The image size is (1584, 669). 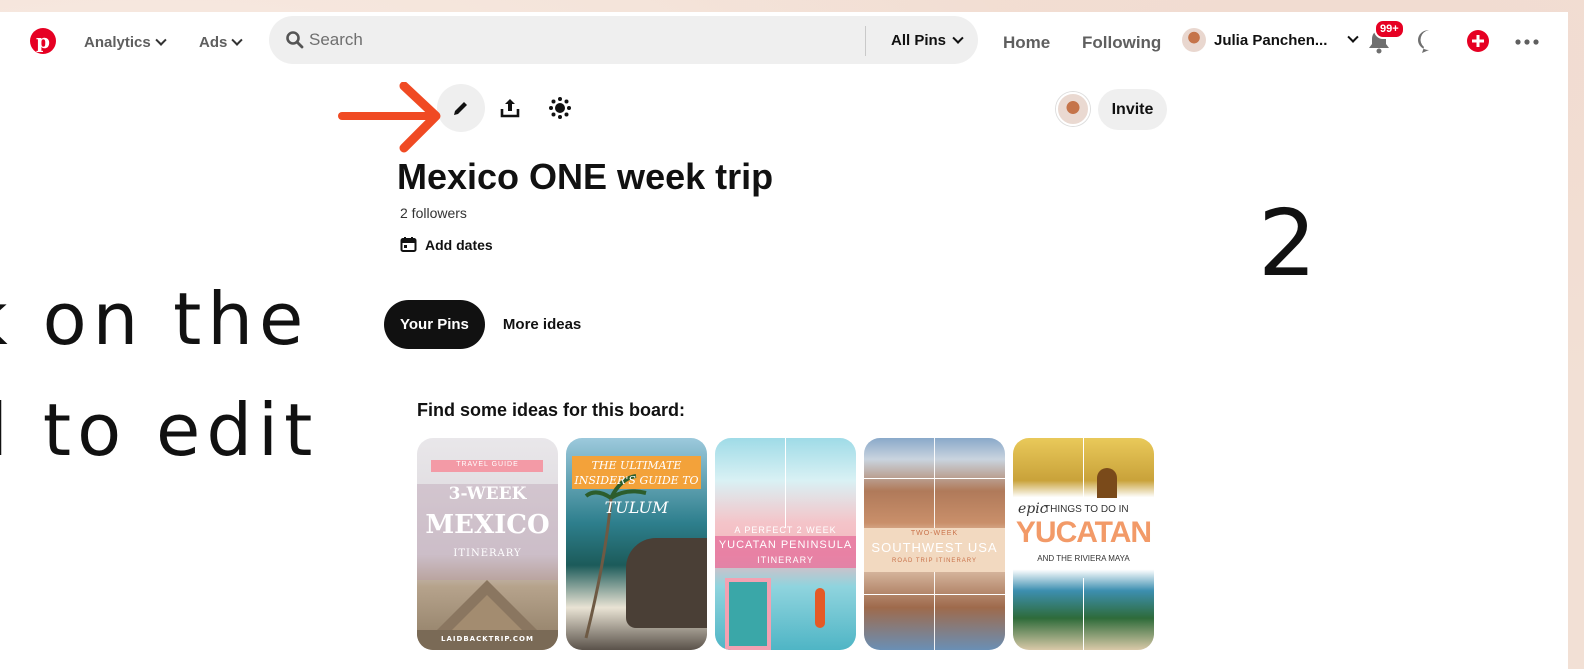 I want to click on pinterest-logo: p, so click(x=43, y=41).